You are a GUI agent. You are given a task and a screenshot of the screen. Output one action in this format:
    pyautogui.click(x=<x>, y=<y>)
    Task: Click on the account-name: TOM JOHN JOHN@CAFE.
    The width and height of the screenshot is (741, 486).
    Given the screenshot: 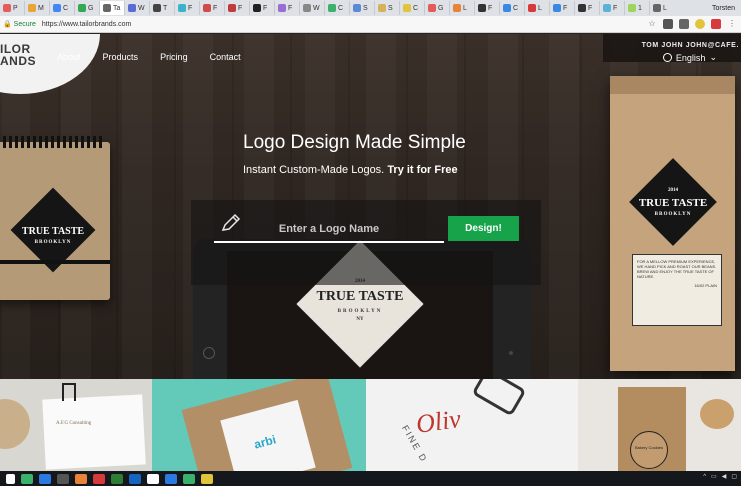 What is the action you would take?
    pyautogui.click(x=690, y=45)
    